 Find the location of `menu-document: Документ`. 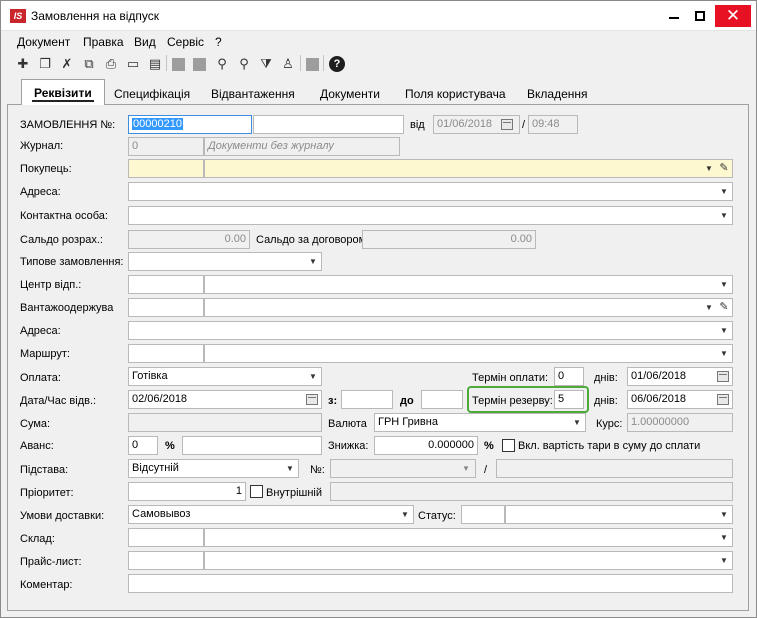

menu-document: Документ is located at coordinates (43, 42).